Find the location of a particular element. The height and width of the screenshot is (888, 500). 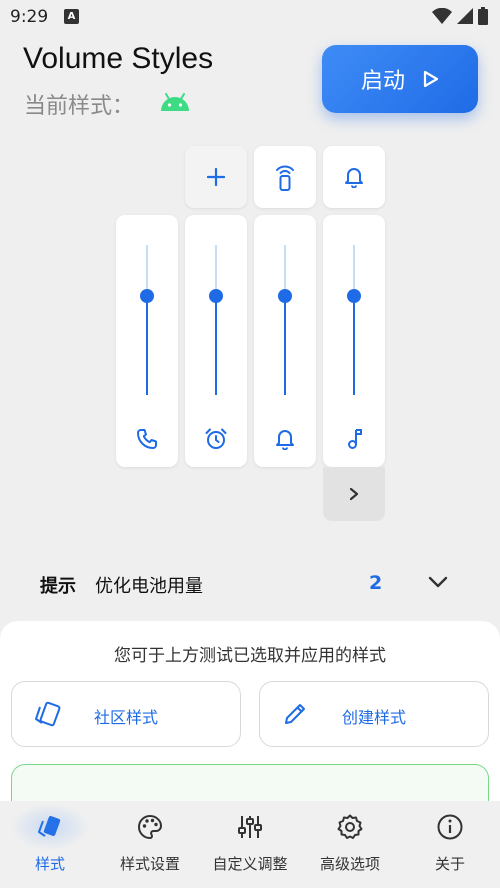

expand-button is located at coordinates (354, 494).